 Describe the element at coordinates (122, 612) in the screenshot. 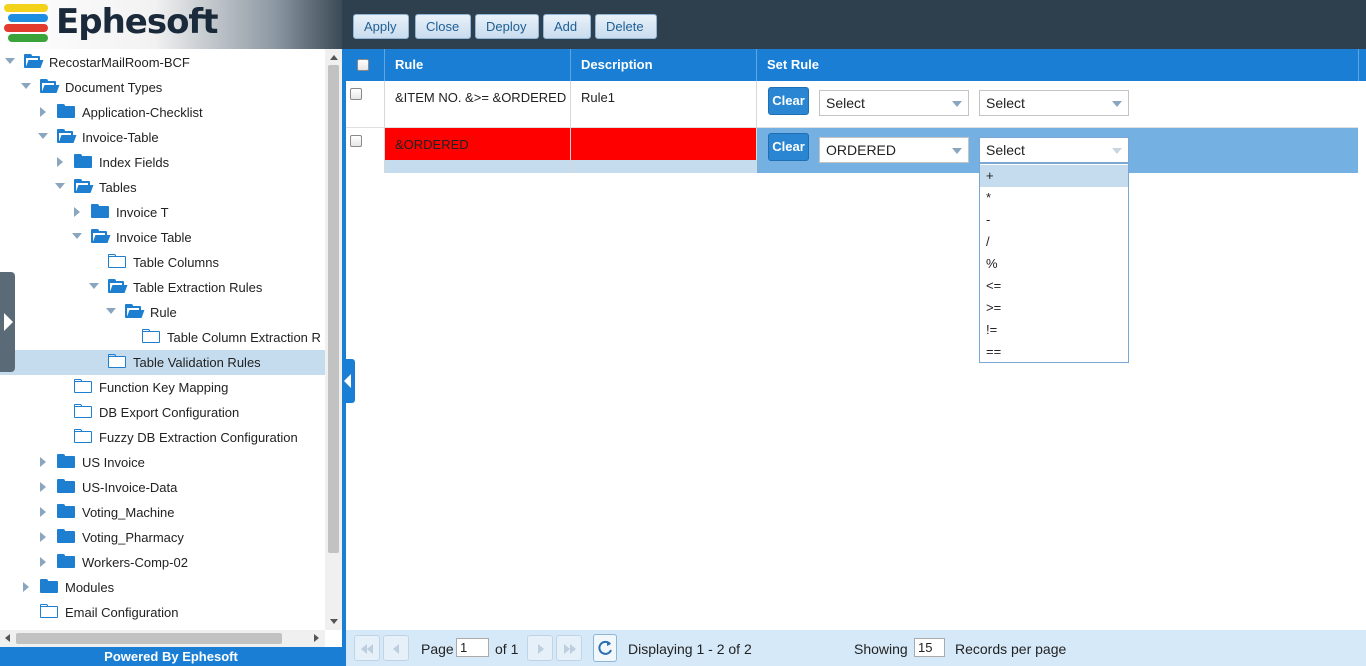

I see `tree-item-label: Email Configuration` at that location.